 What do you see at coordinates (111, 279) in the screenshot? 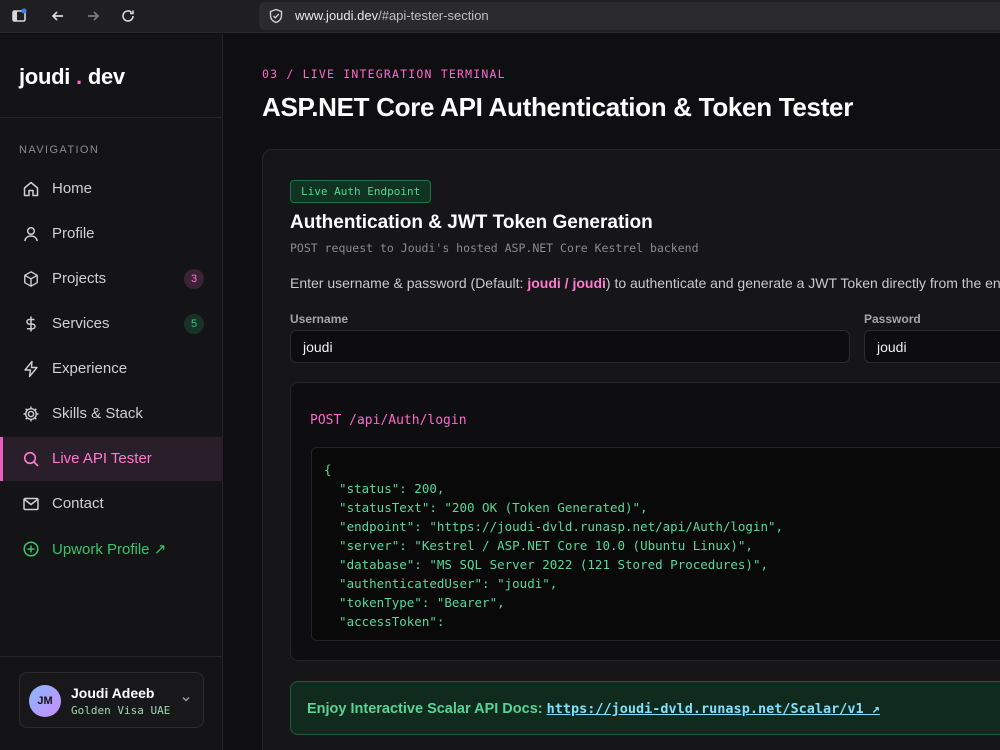
I see `sidebar-item-projects: Projects 3` at bounding box center [111, 279].